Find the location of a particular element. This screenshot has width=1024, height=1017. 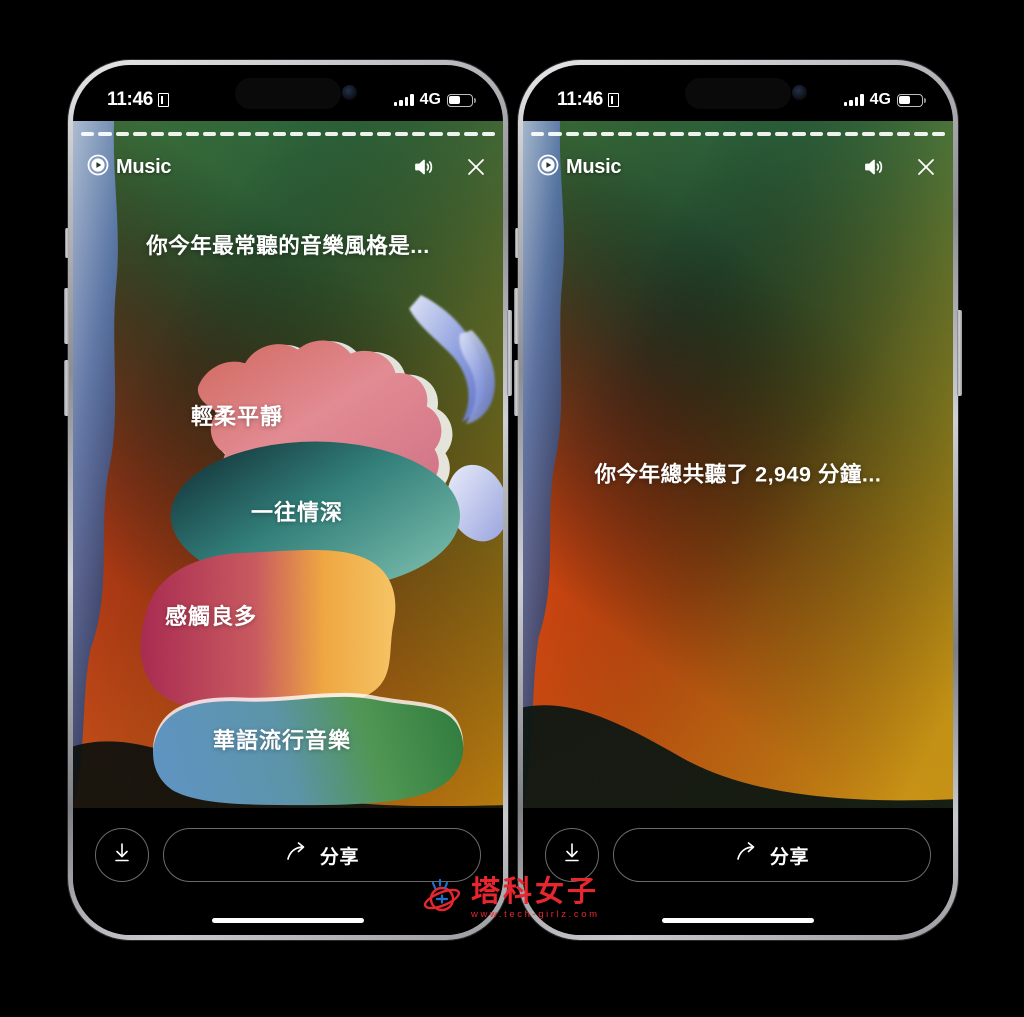

status-bar-left: 11:46 4G is located at coordinates (288, 93).